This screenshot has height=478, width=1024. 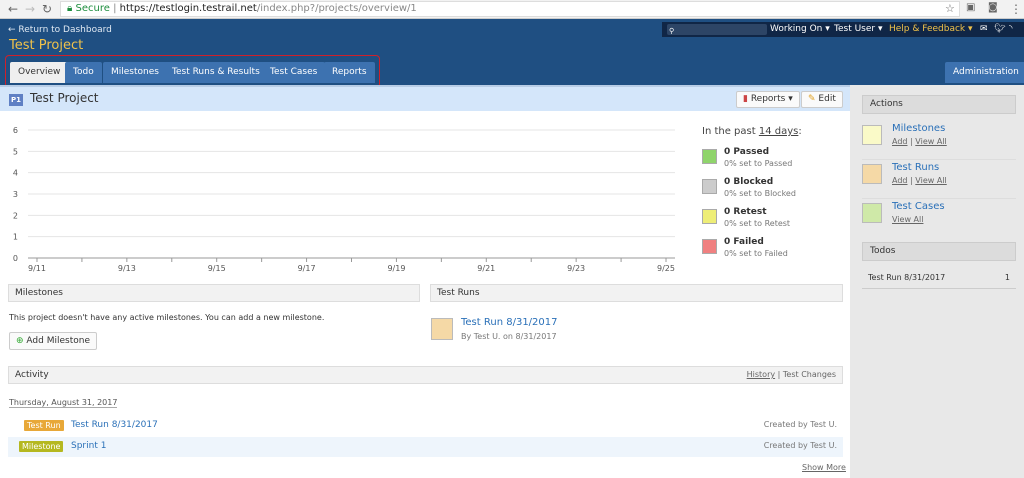 What do you see at coordinates (717, 29) in the screenshot?
I see `search-input: ⚲` at bounding box center [717, 29].